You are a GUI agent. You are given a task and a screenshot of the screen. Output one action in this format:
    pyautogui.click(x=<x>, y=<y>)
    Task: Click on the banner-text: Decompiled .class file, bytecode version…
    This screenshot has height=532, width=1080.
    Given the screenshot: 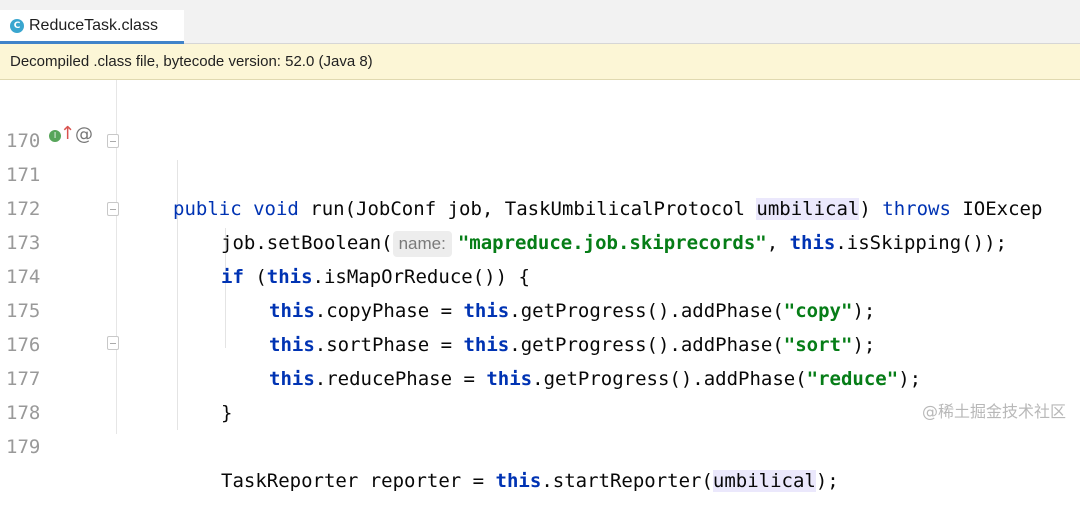 What is the action you would take?
    pyautogui.click(x=191, y=61)
    